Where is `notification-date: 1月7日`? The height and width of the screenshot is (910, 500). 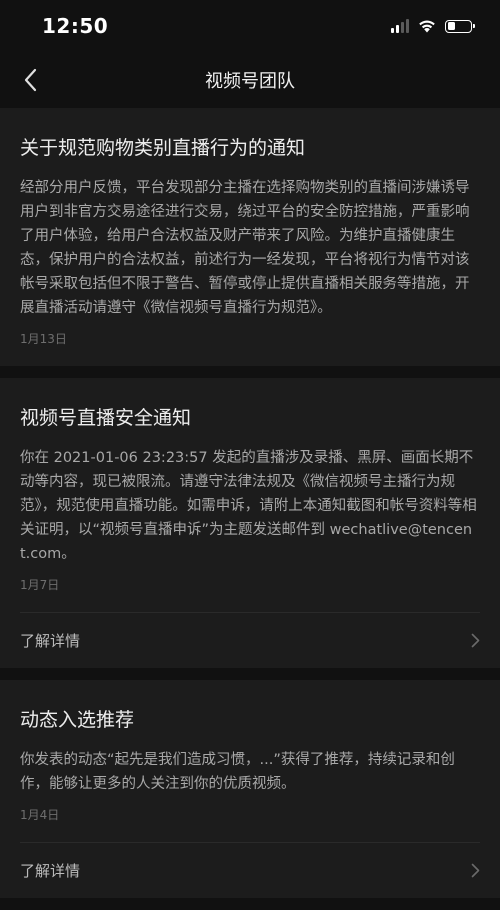 notification-date: 1月7日 is located at coordinates (40, 585).